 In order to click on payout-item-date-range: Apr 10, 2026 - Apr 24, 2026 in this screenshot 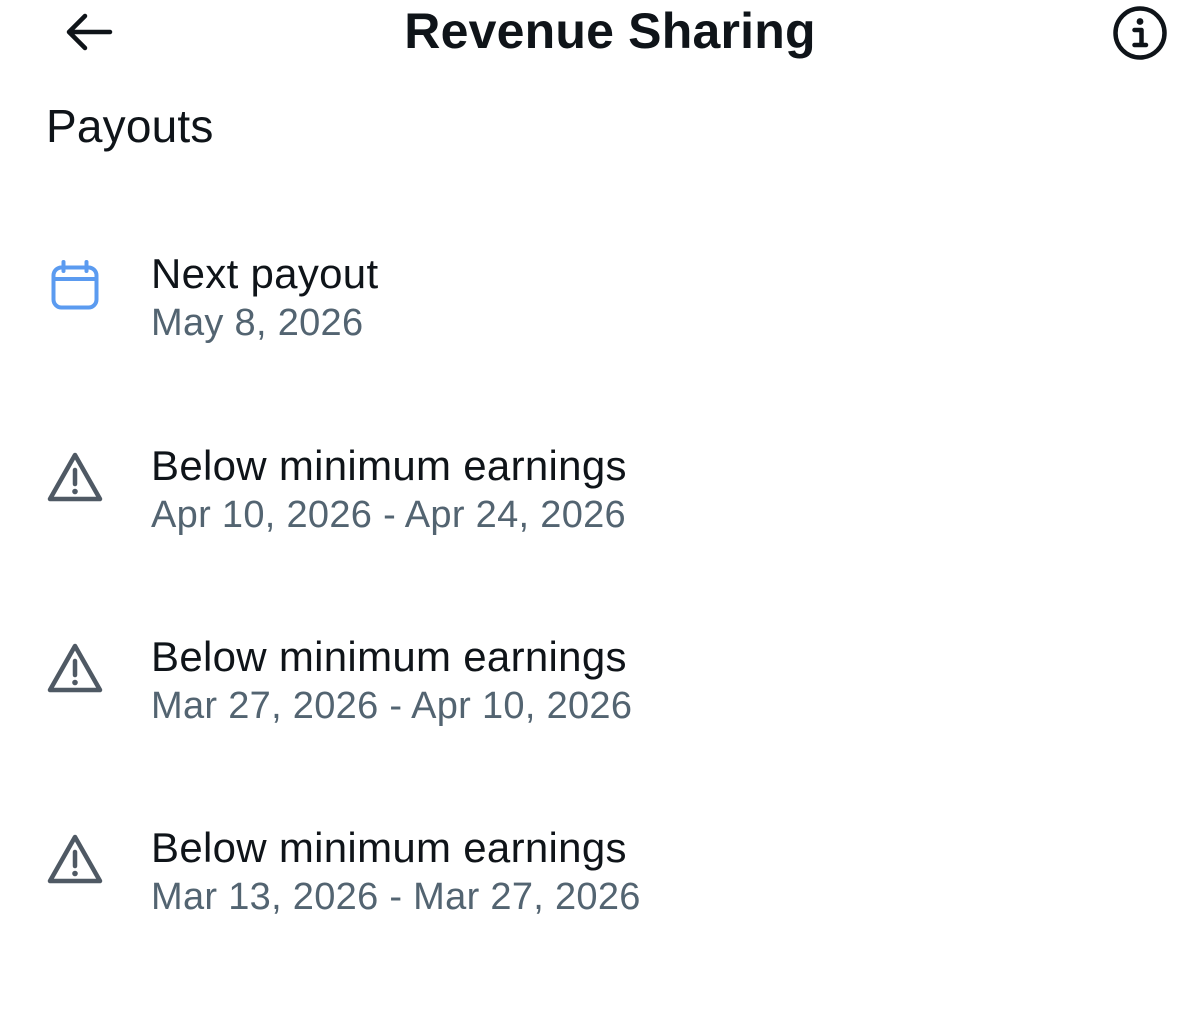, I will do `click(388, 515)`.